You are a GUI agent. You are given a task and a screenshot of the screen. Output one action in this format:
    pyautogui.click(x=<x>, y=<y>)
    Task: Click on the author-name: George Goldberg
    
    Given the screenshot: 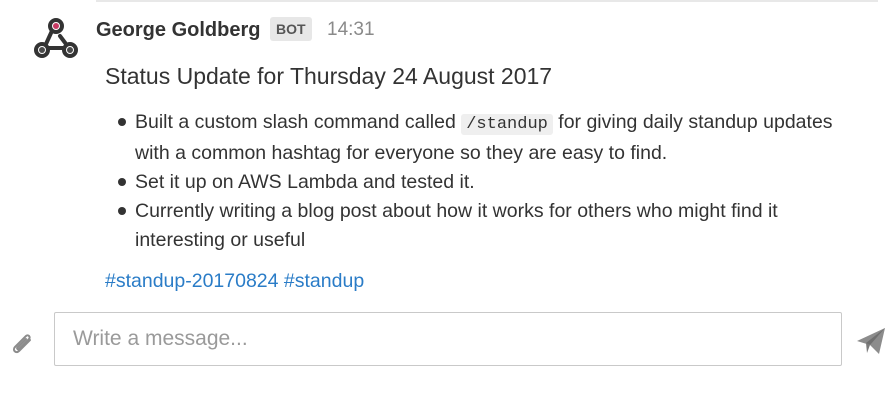 What is the action you would take?
    pyautogui.click(x=178, y=30)
    